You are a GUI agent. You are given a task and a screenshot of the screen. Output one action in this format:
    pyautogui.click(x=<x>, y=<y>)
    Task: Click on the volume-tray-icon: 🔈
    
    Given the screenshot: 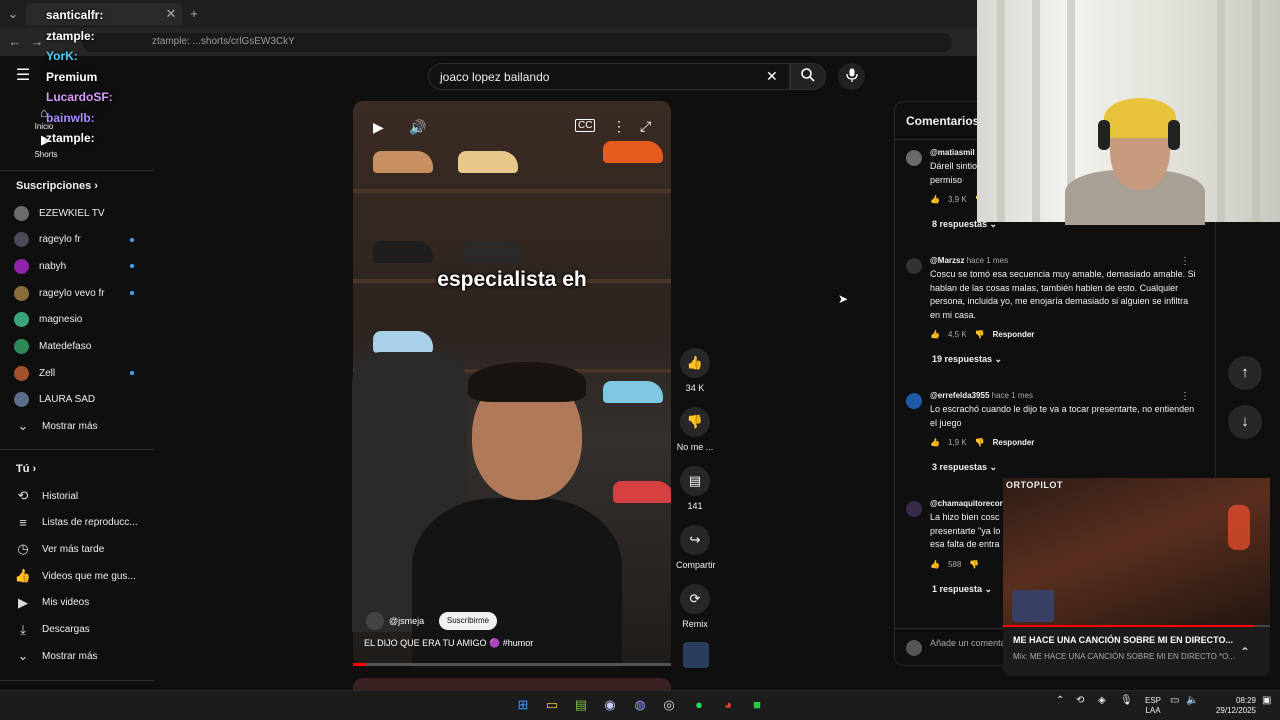 What is the action you would take?
    pyautogui.click(x=1192, y=701)
    